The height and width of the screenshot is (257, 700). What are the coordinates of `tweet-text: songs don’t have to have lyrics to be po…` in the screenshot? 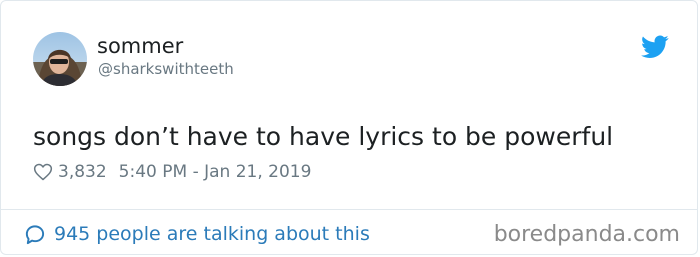 It's located at (323, 136).